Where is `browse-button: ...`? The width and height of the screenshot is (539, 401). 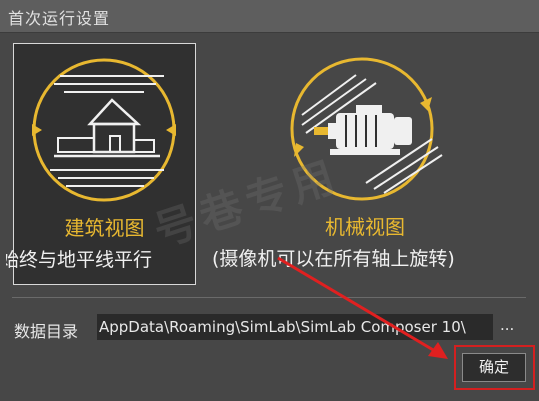 browse-button: ... is located at coordinates (507, 325).